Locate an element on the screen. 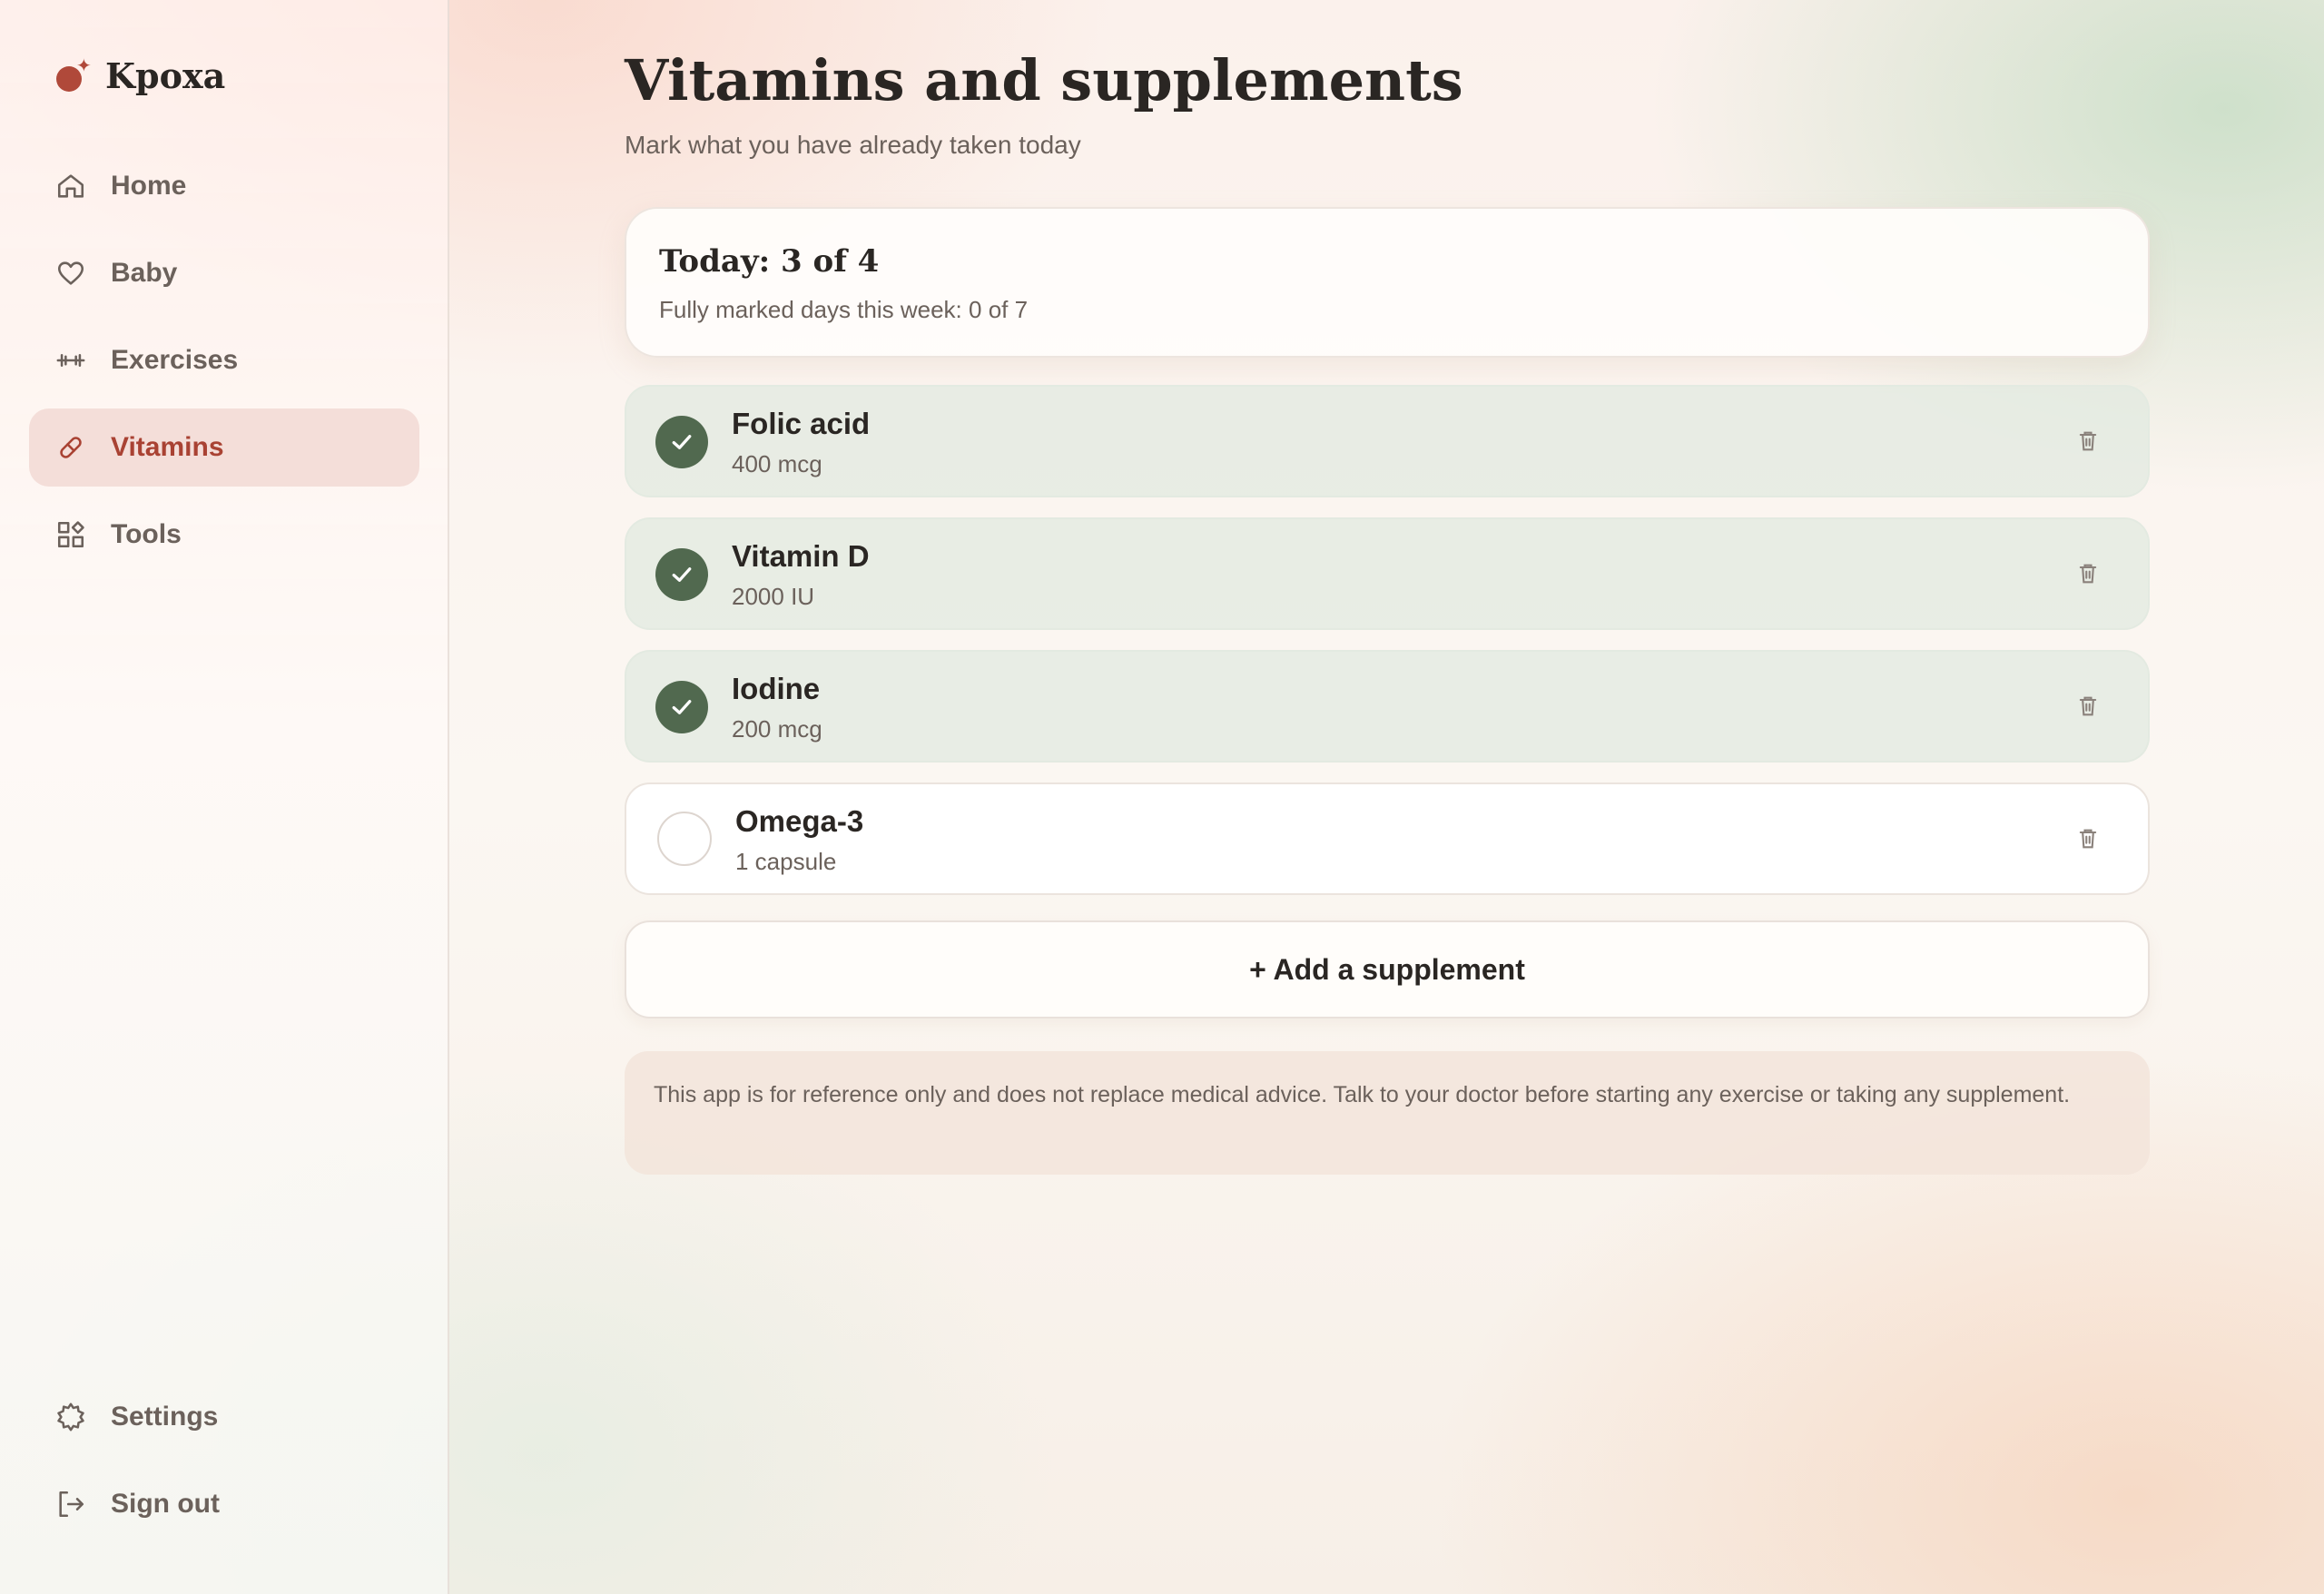 This screenshot has width=2324, height=1594. sidebar-item-label: Sign out is located at coordinates (165, 1504).